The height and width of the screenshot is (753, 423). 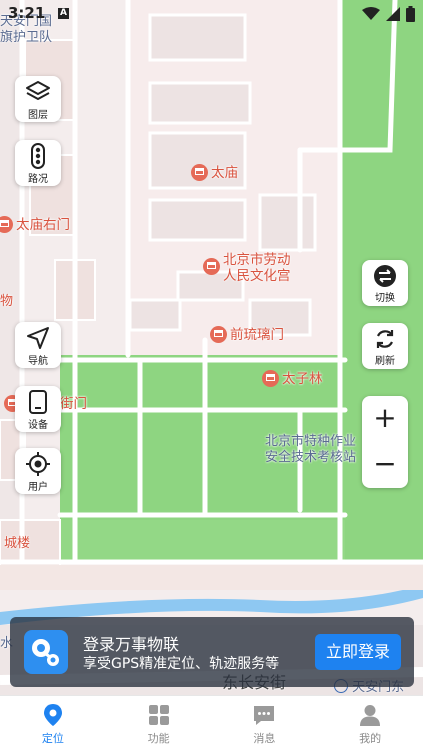 I want to click on zoom-out-button: −, so click(x=385, y=465).